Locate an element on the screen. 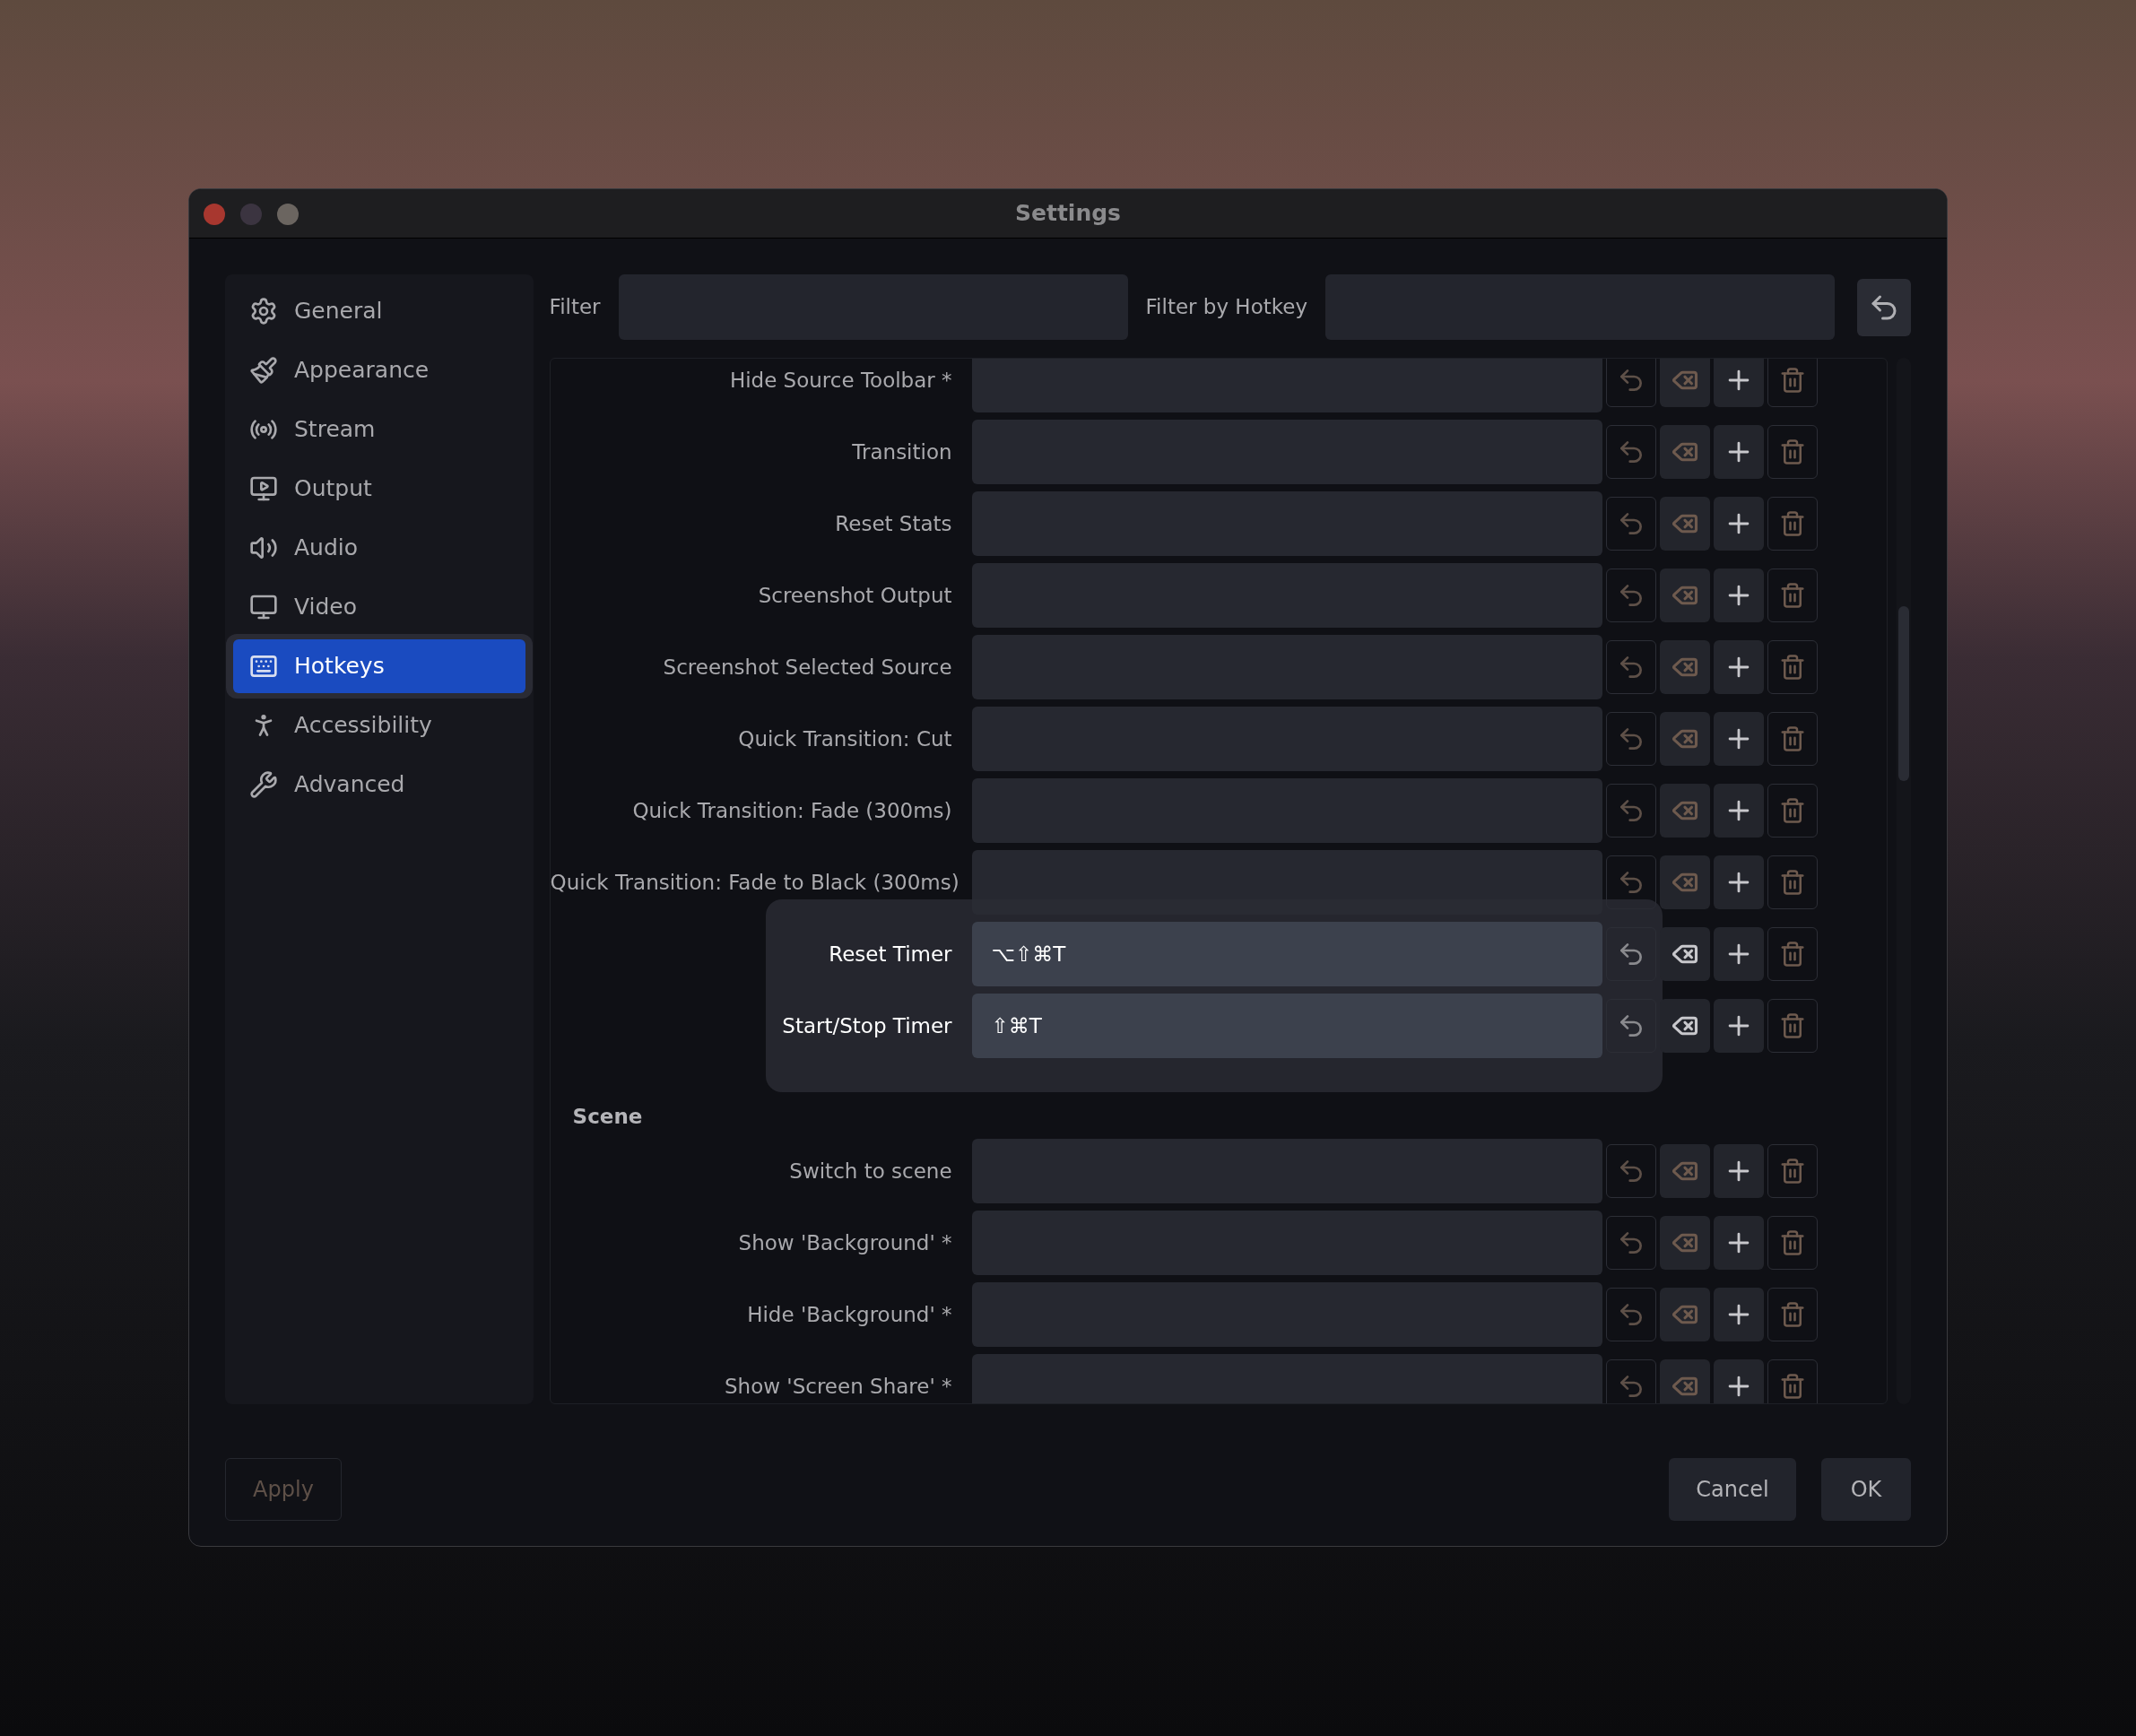 The width and height of the screenshot is (2136, 1736). monitor-icon is located at coordinates (263, 607).